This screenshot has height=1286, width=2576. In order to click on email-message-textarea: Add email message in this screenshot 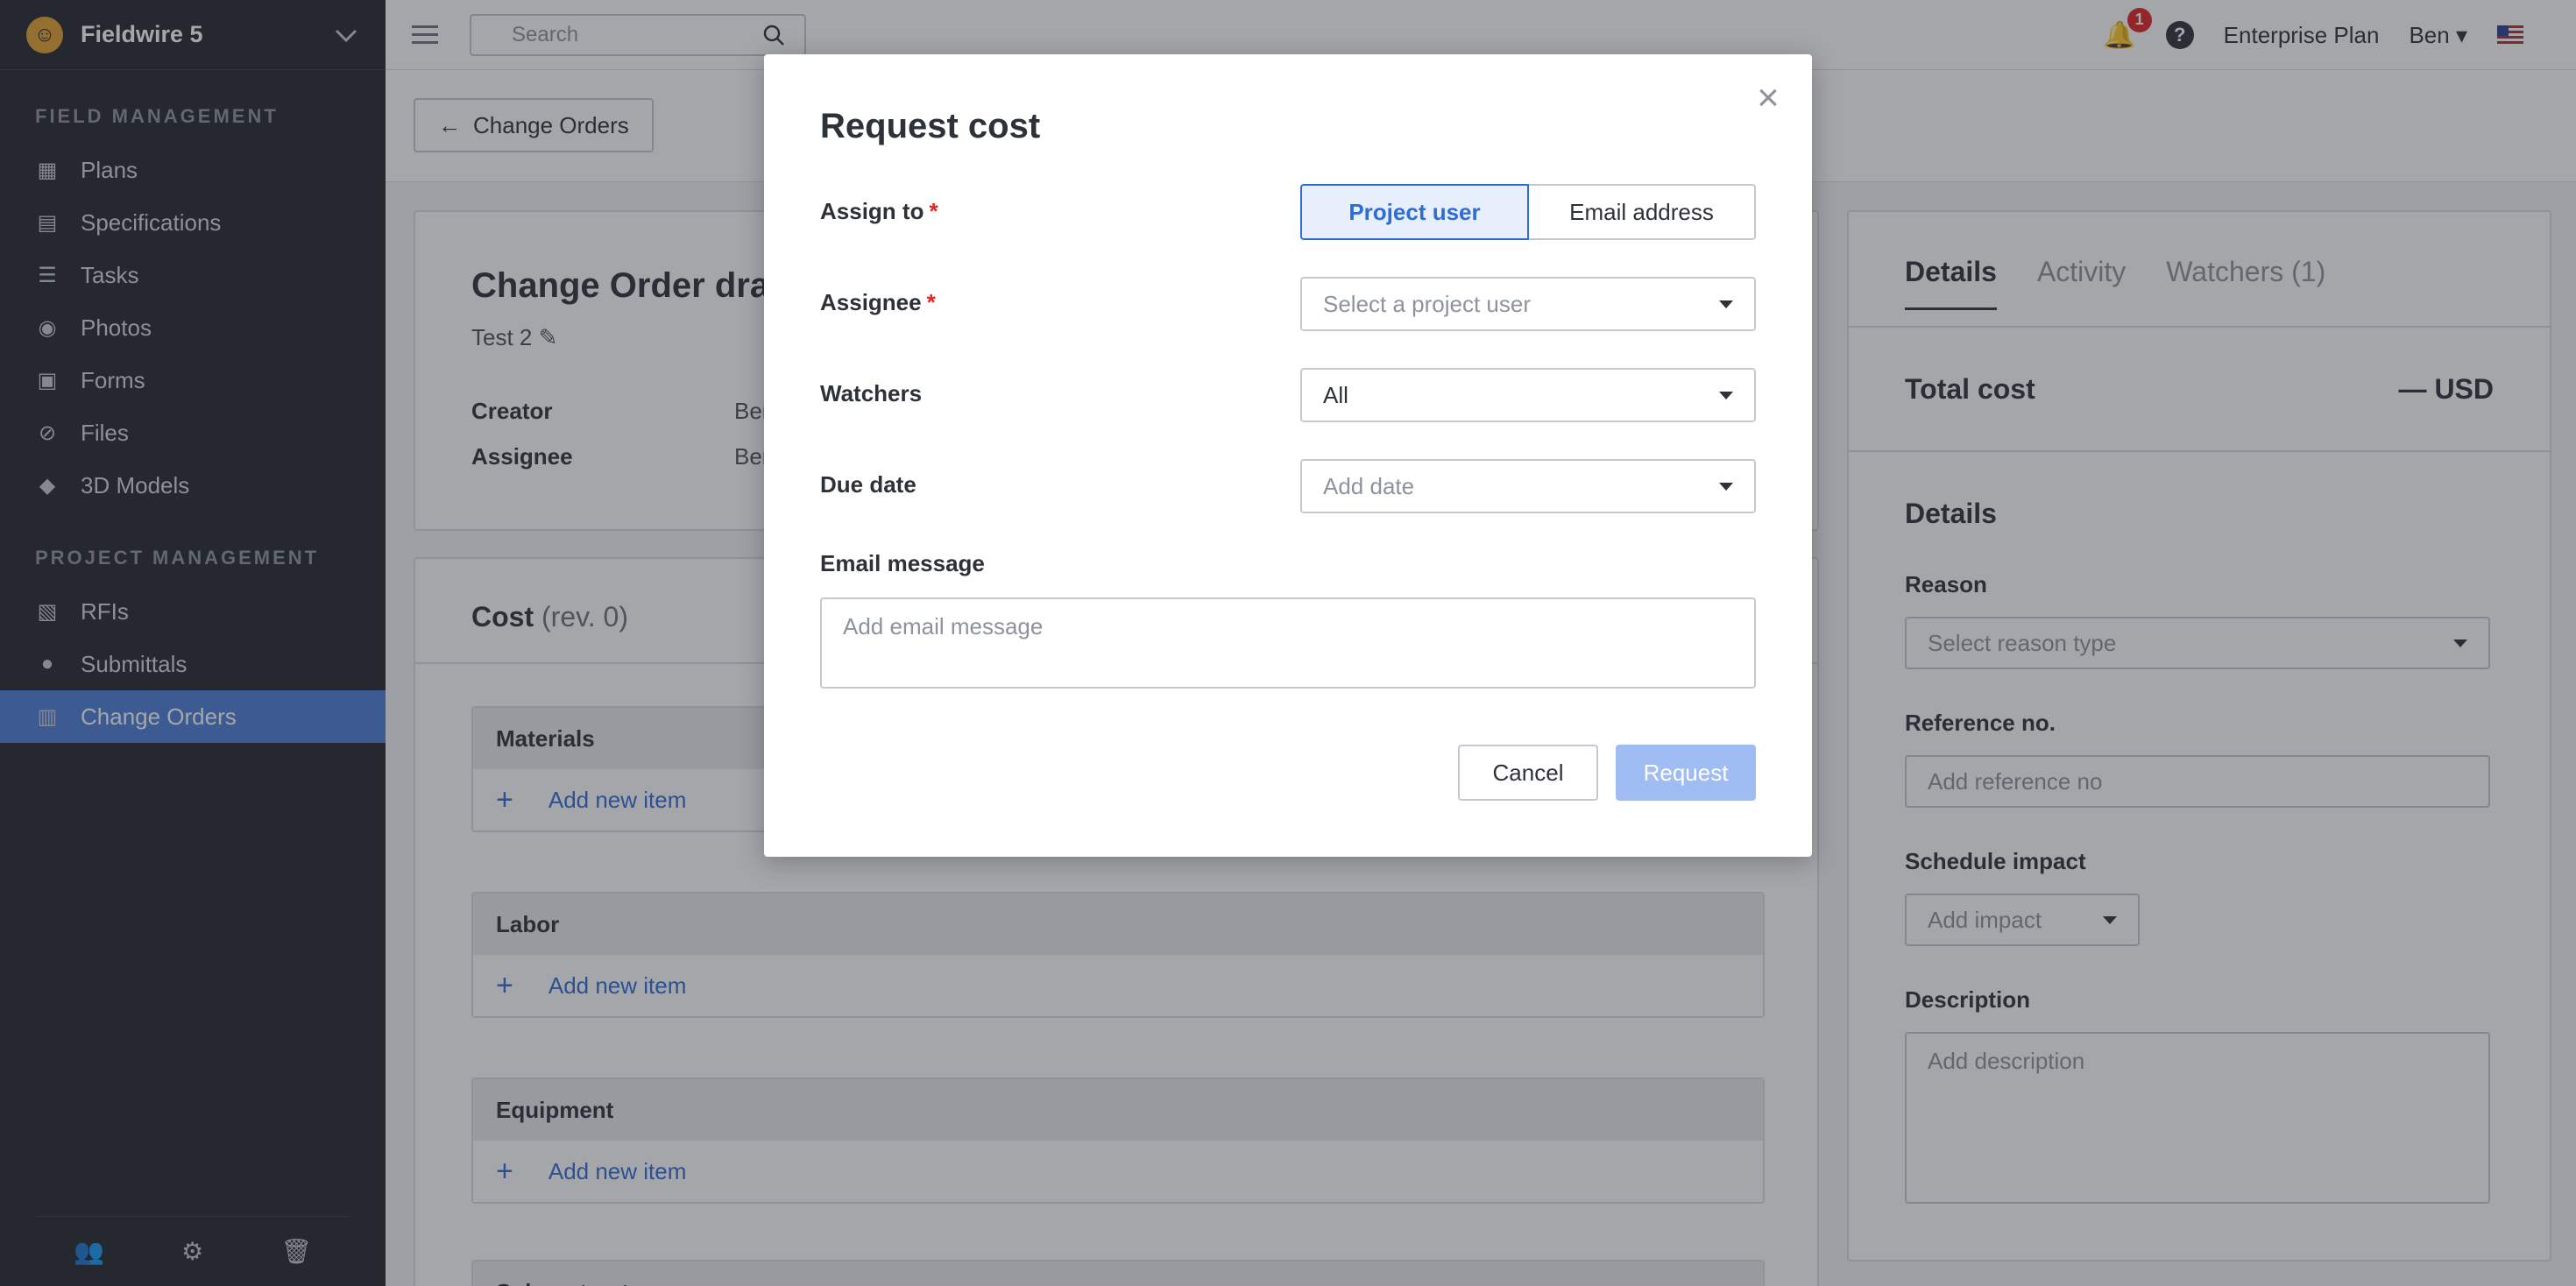, I will do `click(1288, 643)`.